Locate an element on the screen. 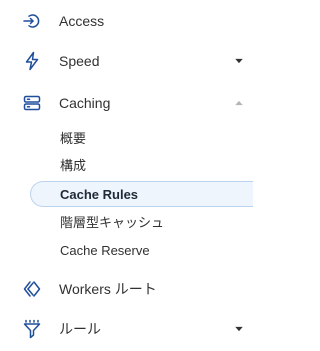  sidebar-item-speed: Speed is located at coordinates (126, 61).